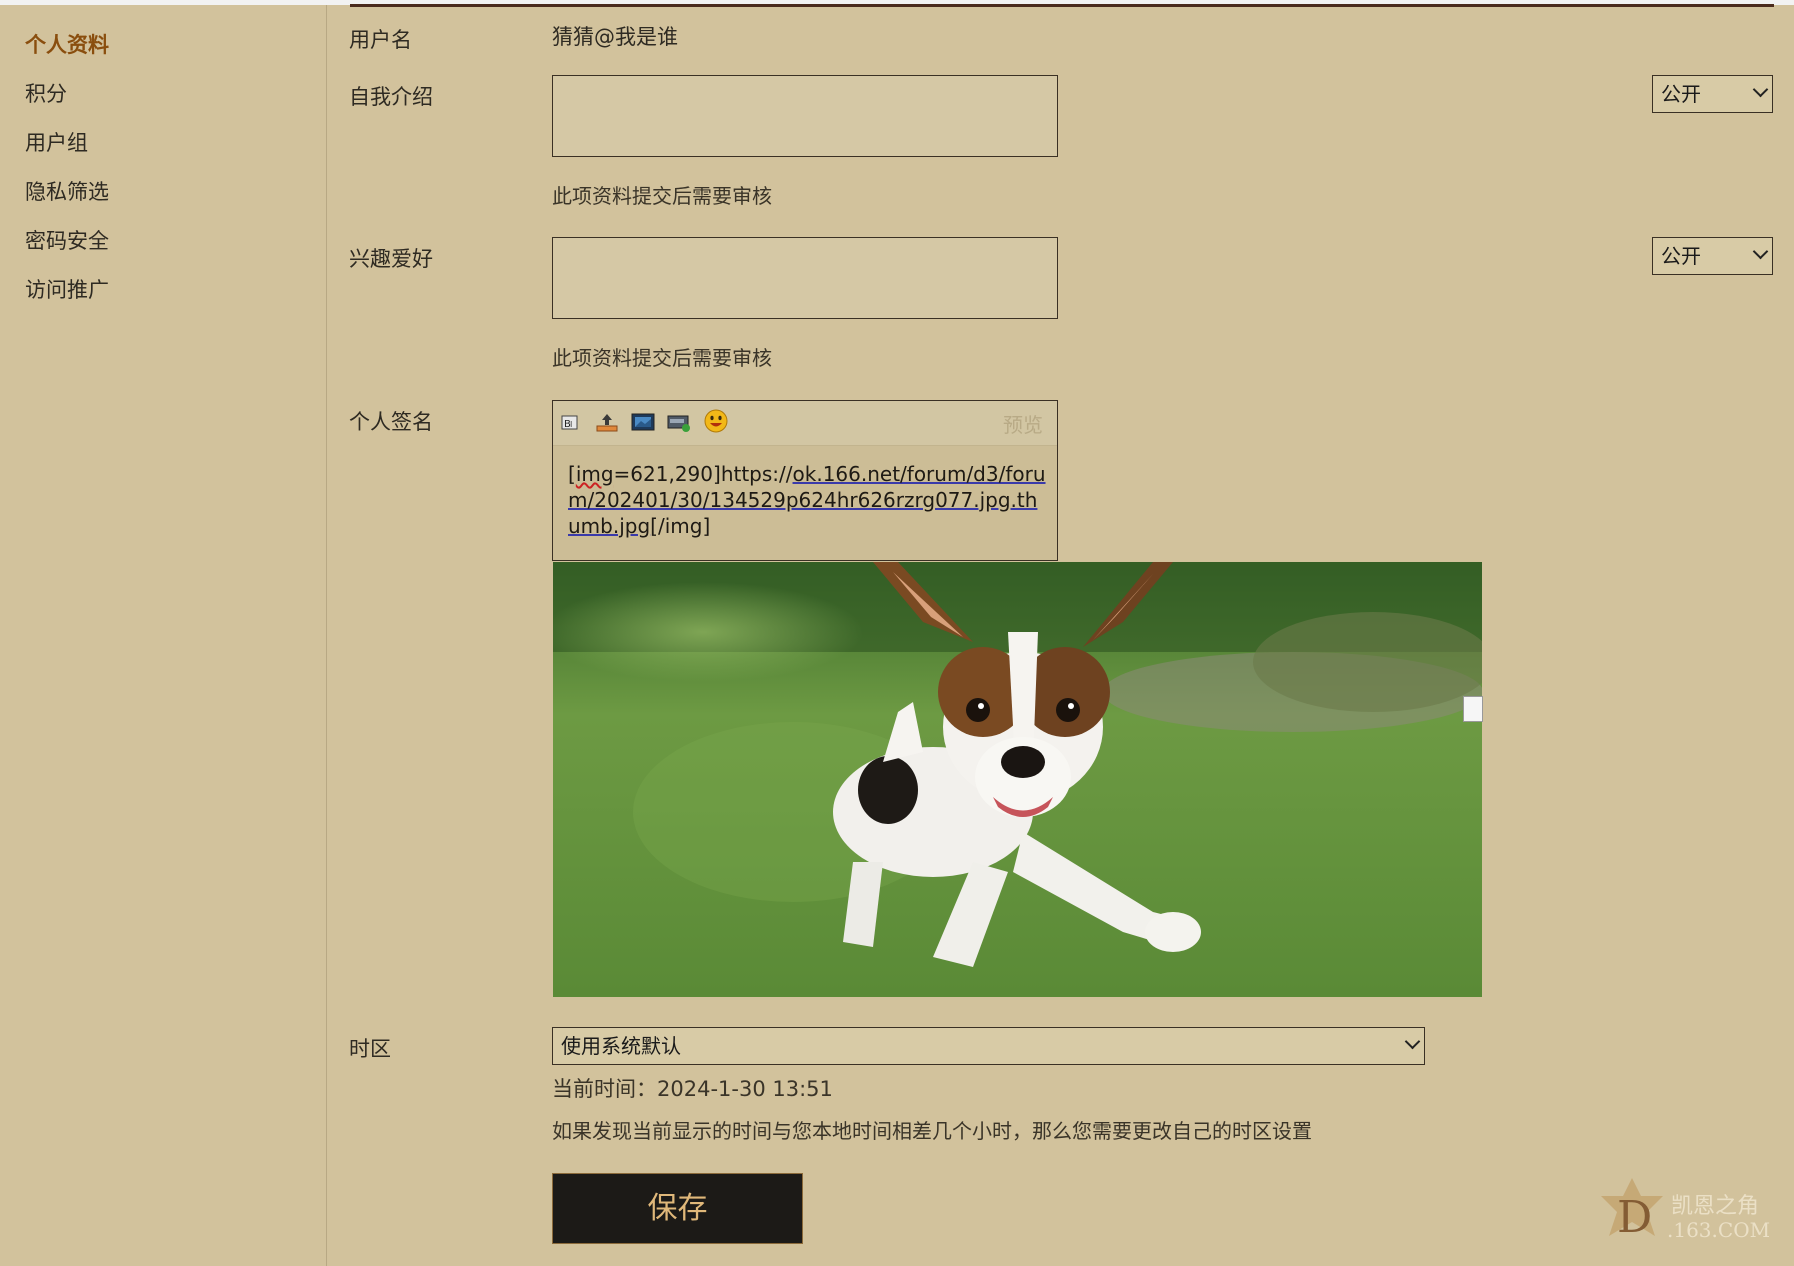 The image size is (1794, 1266). Describe the element at coordinates (67, 191) in the screenshot. I see `sidebar-item-privacy-filter: 隐私筛选` at that location.